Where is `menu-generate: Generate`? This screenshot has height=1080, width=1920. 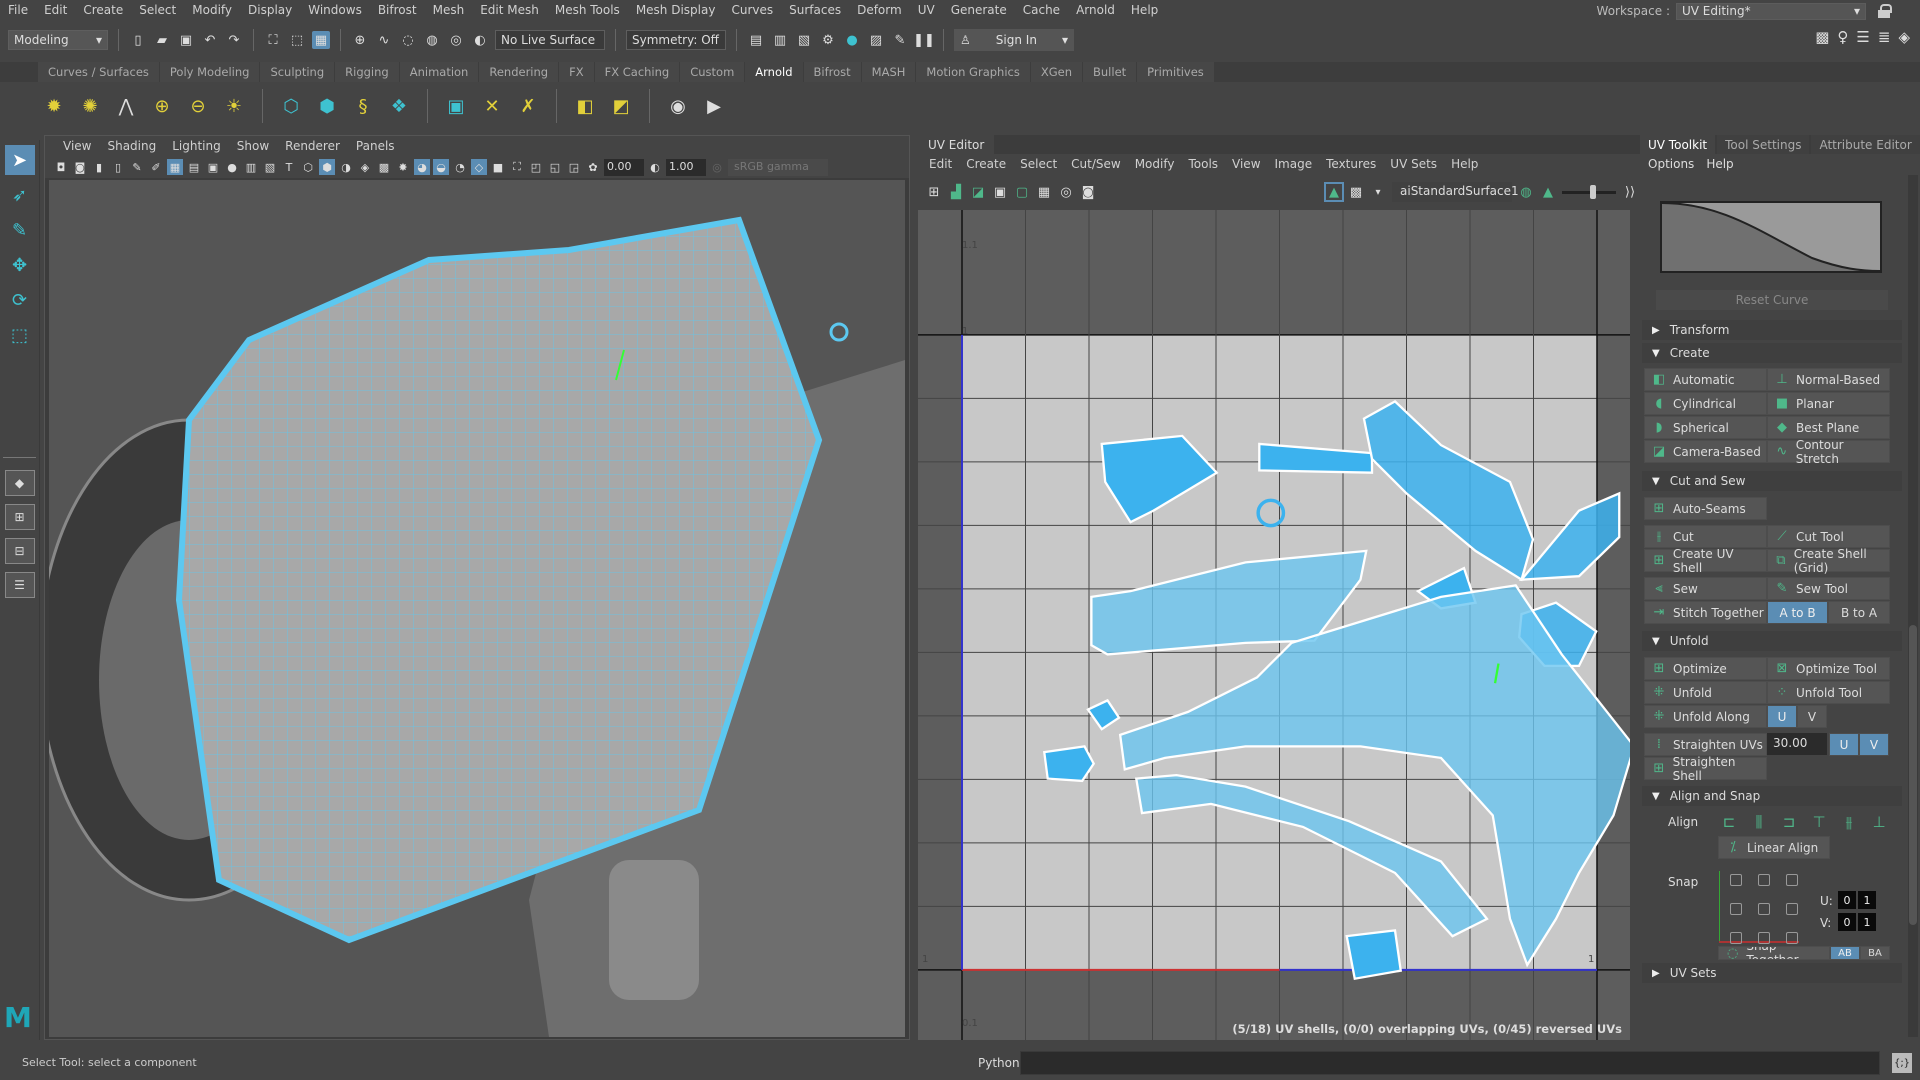
menu-generate: Generate is located at coordinates (979, 10).